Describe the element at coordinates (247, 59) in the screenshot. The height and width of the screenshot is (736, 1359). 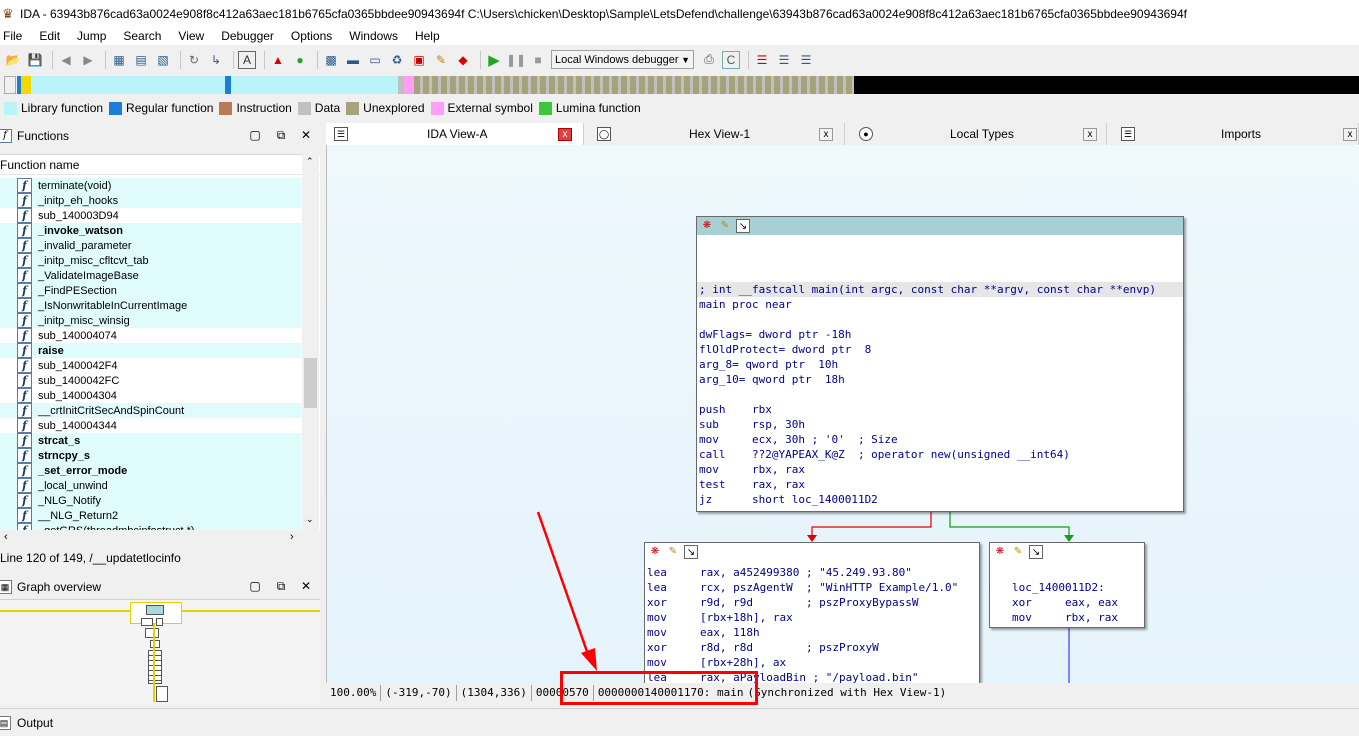
I see `text-search-icon: A` at that location.